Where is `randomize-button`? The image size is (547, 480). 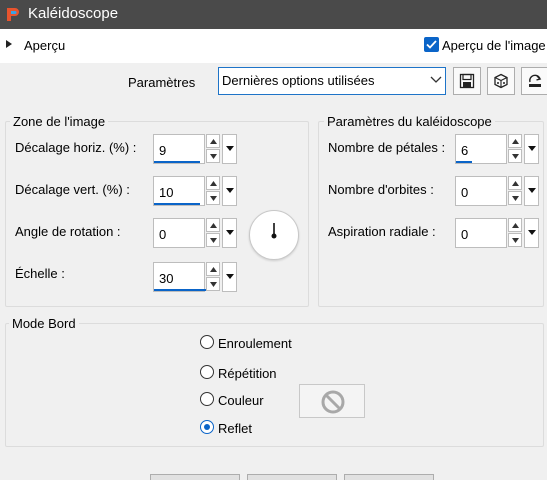
randomize-button is located at coordinates (501, 81).